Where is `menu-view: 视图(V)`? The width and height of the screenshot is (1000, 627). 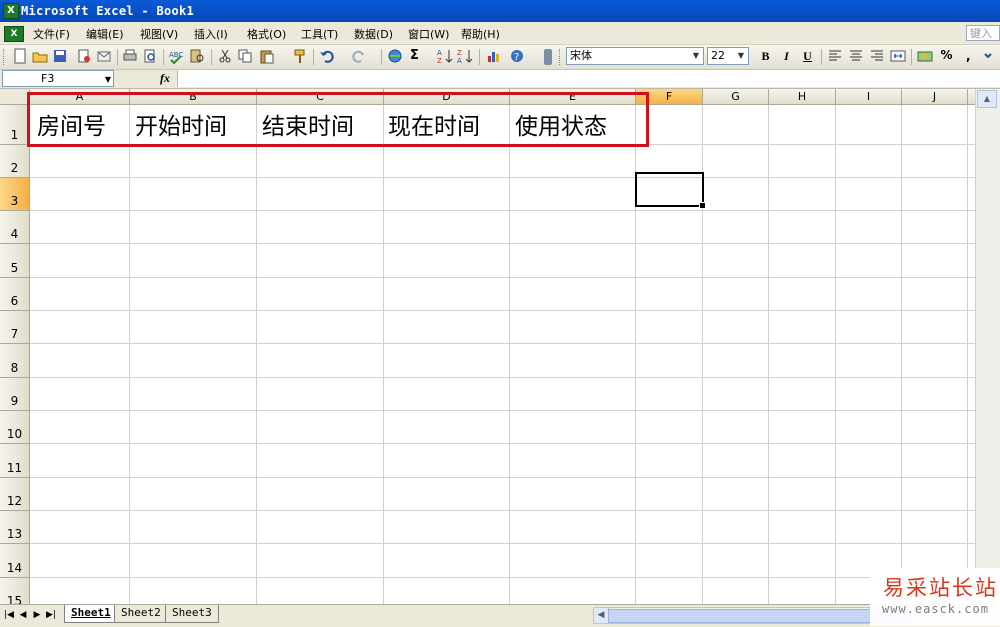 menu-view: 视图(V) is located at coordinates (159, 34).